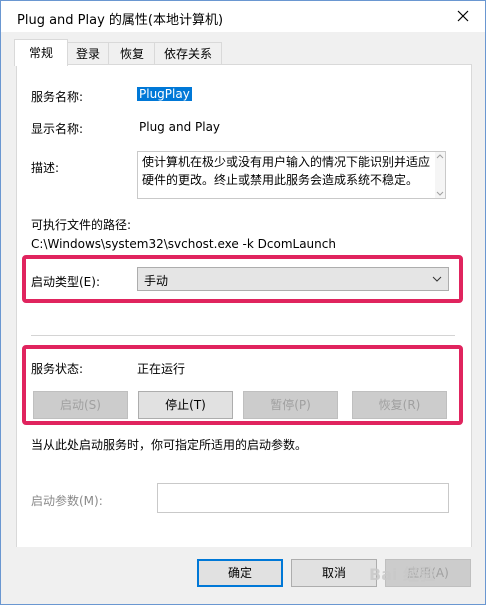  I want to click on window-title: Plug and Play 的属性(本地计算机), so click(120, 20).